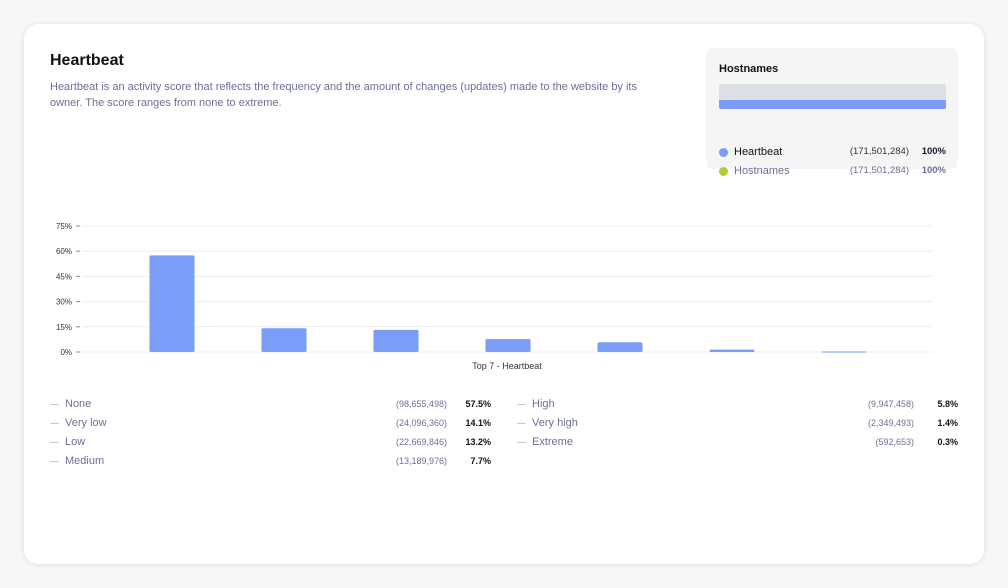  I want to click on legend-name: Low, so click(75, 442).